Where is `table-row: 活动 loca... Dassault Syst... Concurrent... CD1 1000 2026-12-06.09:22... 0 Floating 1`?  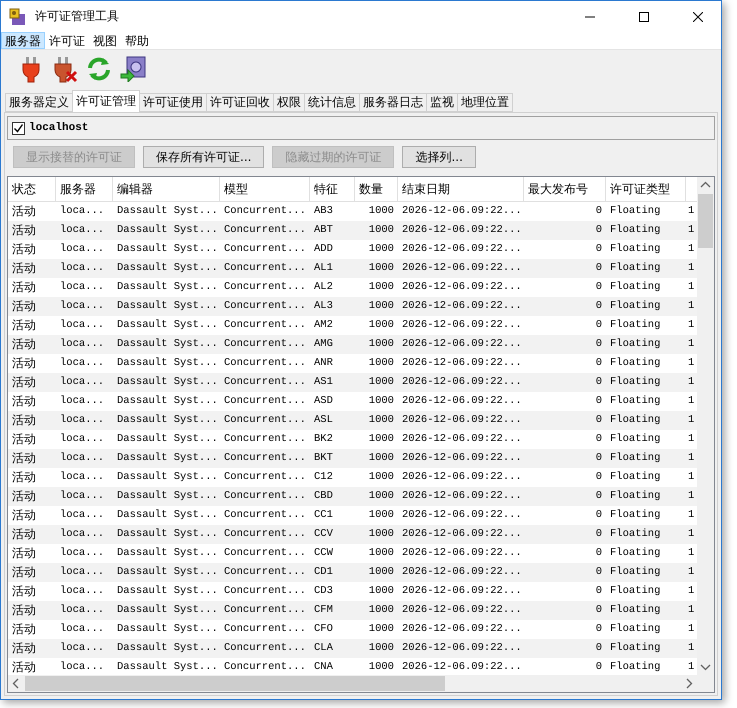 table-row: 活动 loca... Dassault Syst... Concurrent... CD1 1000 2026-12-06.09:22... 0 Floating 1 is located at coordinates (352, 572).